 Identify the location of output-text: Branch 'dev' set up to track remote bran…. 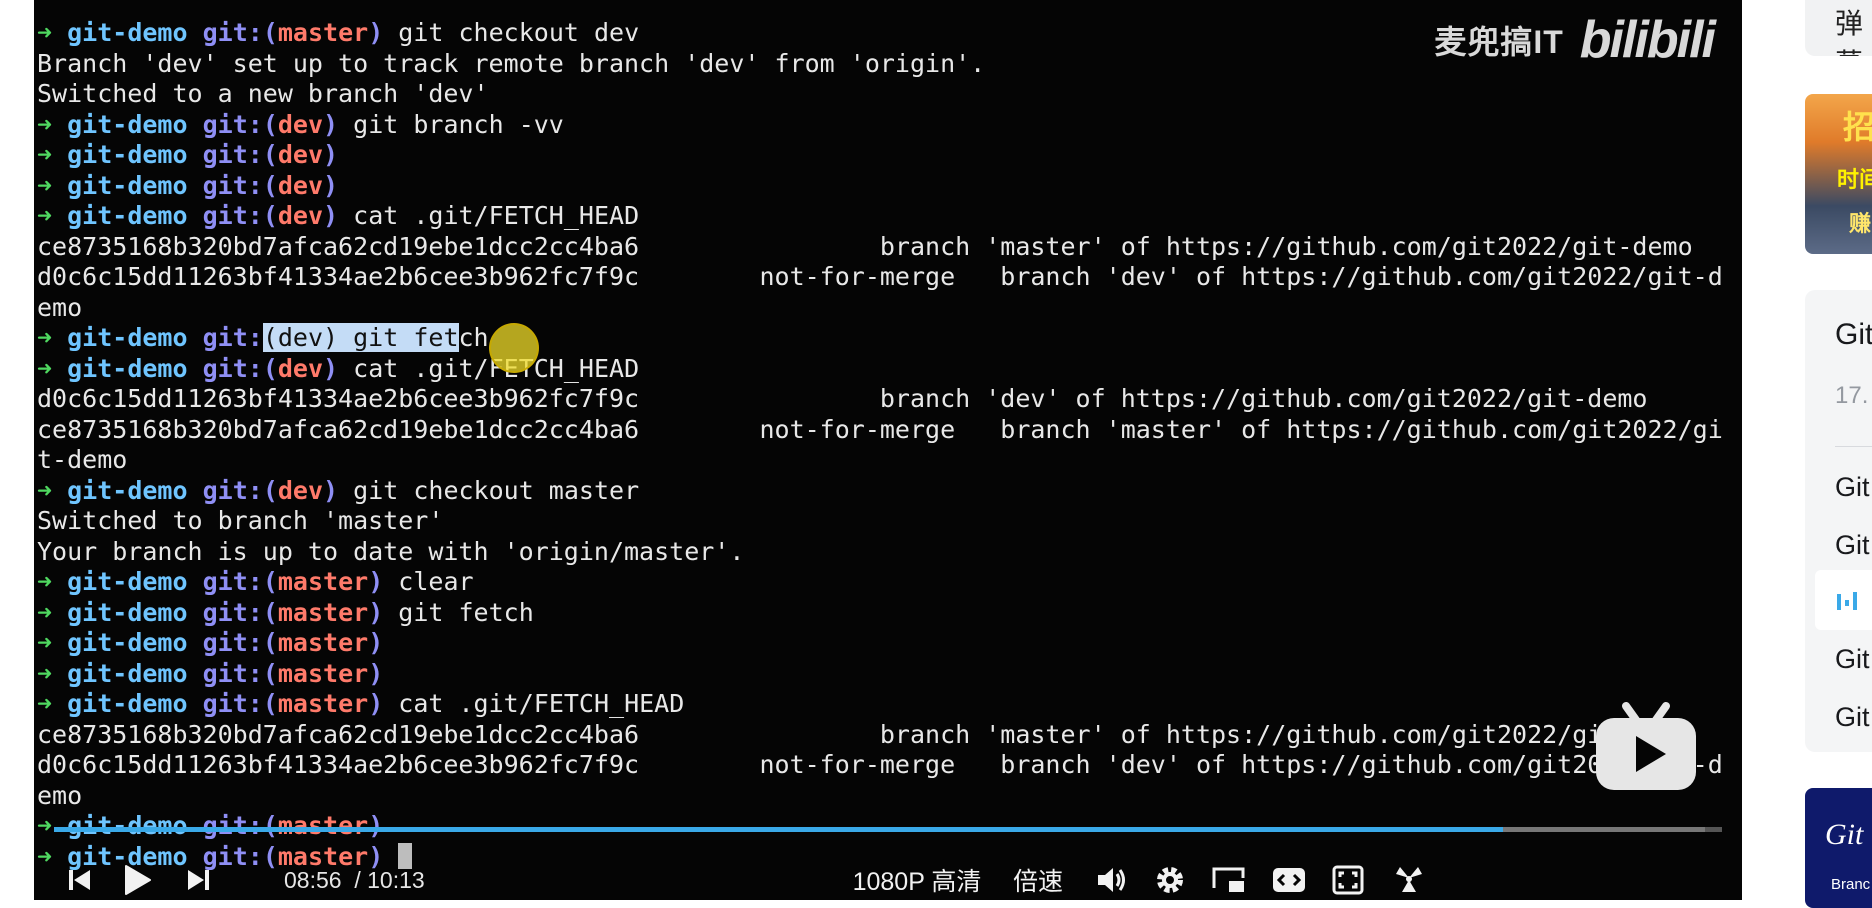
(511, 63).